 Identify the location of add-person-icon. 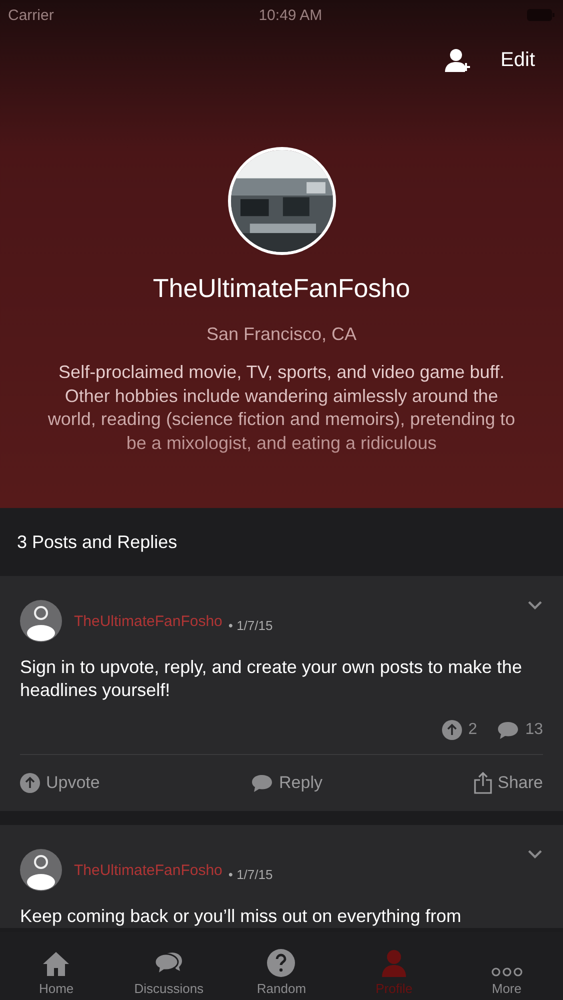
(457, 60).